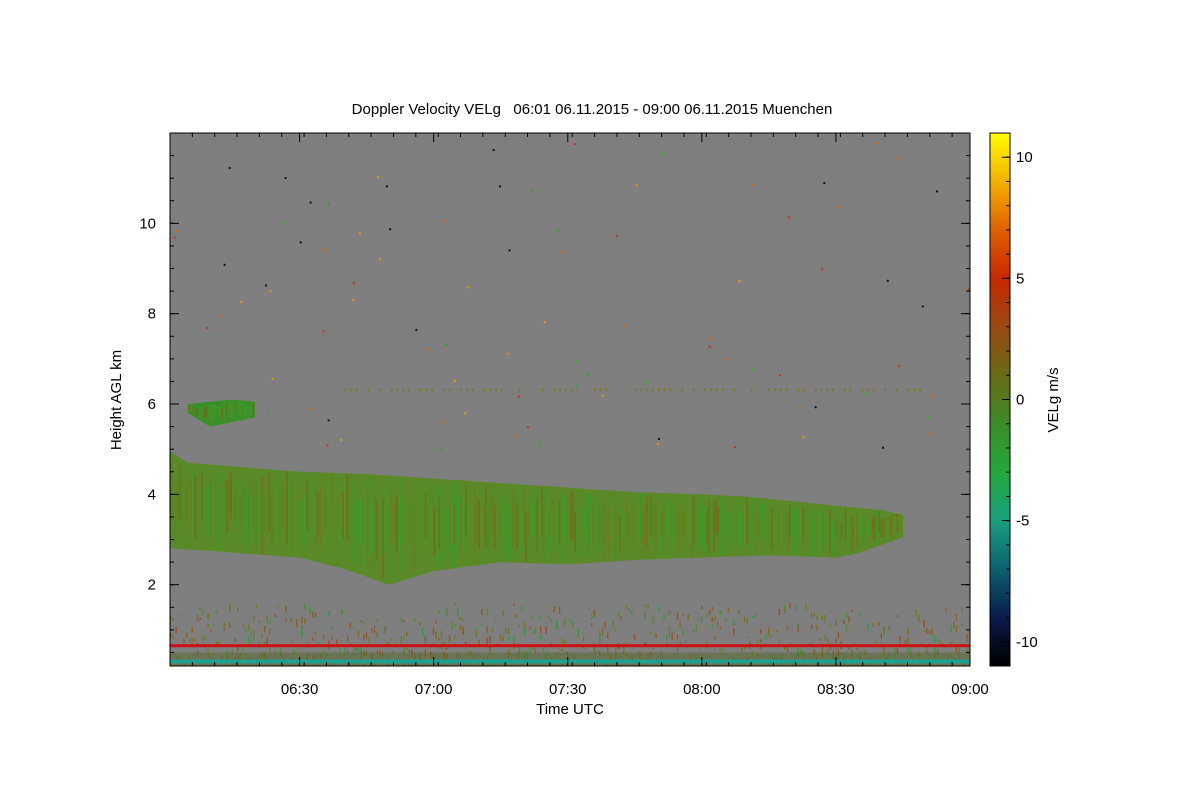  I want to click on colorbar-tick-label: -10, so click(1027, 642).